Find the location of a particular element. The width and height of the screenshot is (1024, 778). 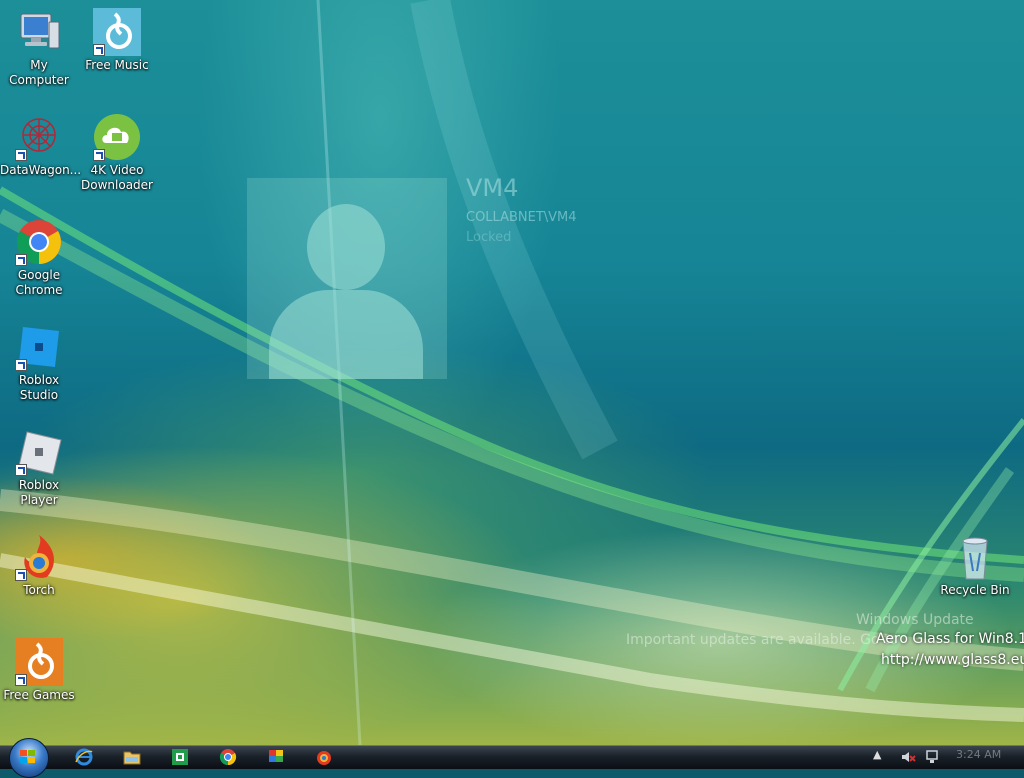

video-downloader-icon is located at coordinates (117, 137).